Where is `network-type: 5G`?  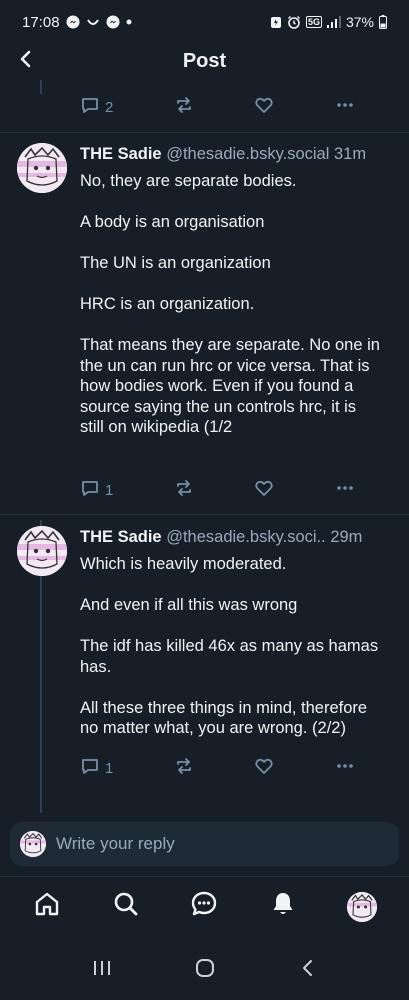
network-type: 5G is located at coordinates (313, 22).